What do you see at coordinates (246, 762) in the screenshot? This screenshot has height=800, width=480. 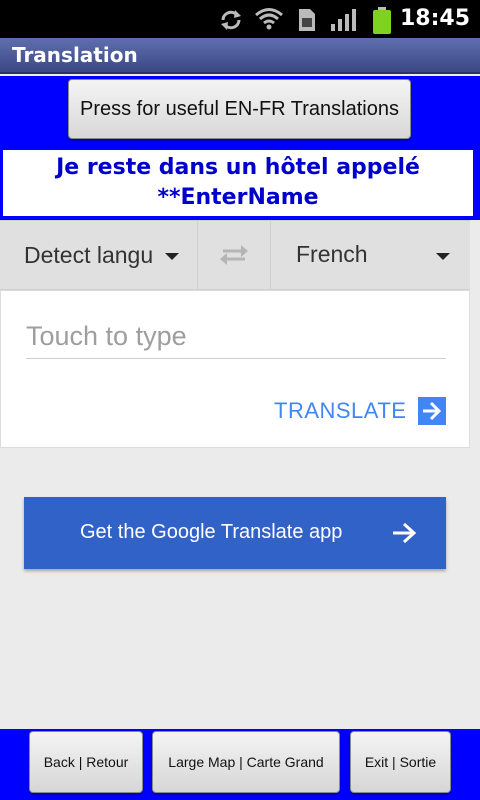 I see `large-map-button: Large Map | Carte Grand` at bounding box center [246, 762].